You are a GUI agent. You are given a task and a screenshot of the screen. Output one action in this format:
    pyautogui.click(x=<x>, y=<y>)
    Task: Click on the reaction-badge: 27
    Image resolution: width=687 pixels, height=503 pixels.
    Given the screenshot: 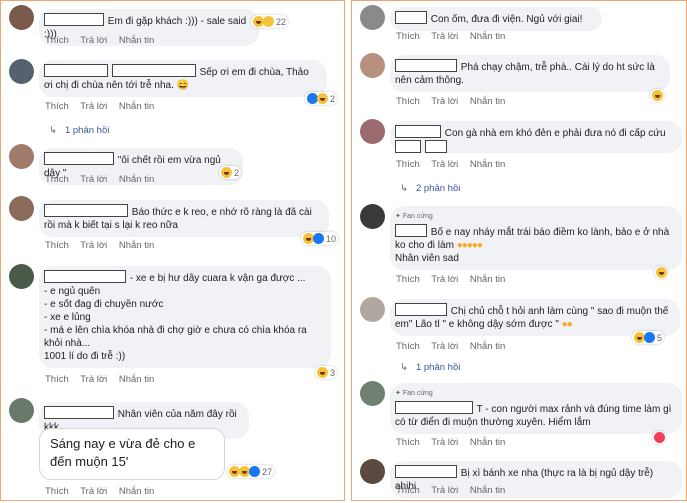 What is the action you would take?
    pyautogui.click(x=251, y=471)
    